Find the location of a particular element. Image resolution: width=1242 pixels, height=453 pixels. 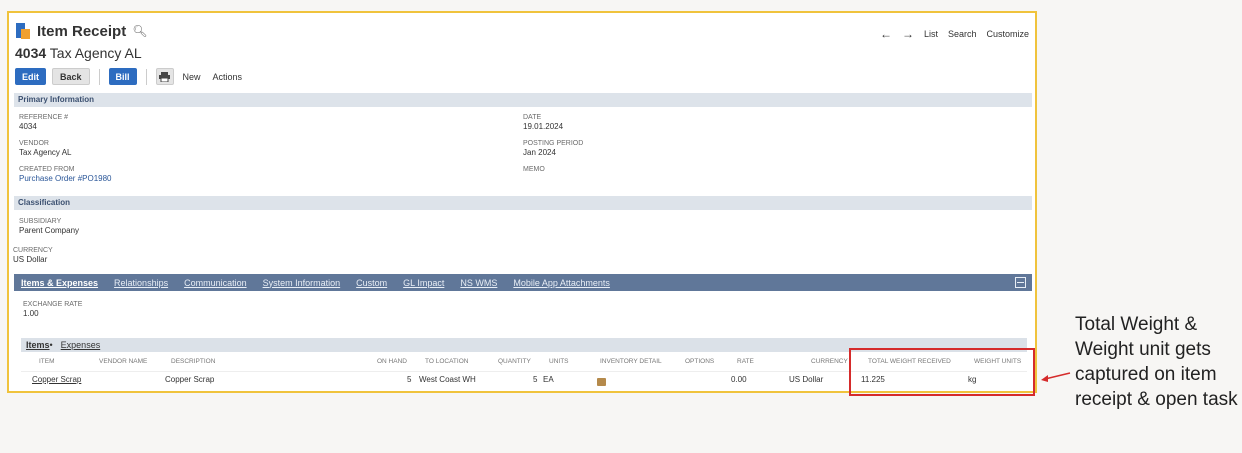

row-on-hand: 5 is located at coordinates (409, 379).